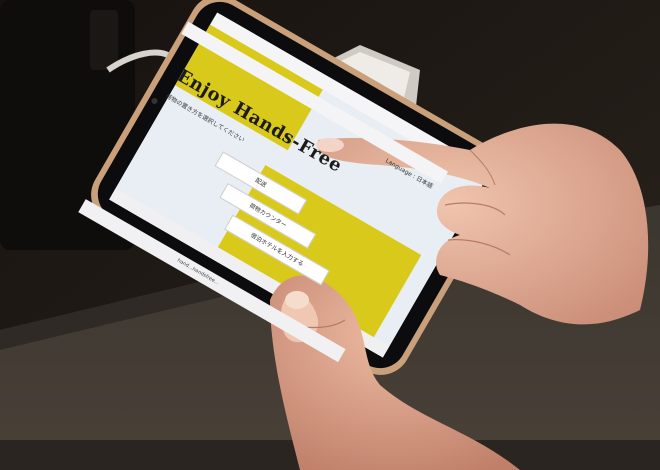  What do you see at coordinates (259, 121) in the screenshot?
I see `hero-title: Enjoy Hands-Free` at bounding box center [259, 121].